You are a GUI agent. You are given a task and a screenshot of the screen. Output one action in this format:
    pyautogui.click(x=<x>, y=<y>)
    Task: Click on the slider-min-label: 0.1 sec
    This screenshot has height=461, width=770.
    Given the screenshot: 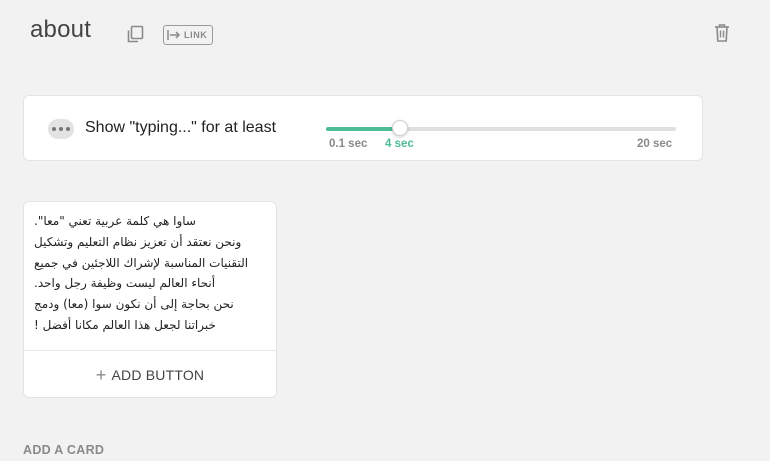 What is the action you would take?
    pyautogui.click(x=348, y=144)
    